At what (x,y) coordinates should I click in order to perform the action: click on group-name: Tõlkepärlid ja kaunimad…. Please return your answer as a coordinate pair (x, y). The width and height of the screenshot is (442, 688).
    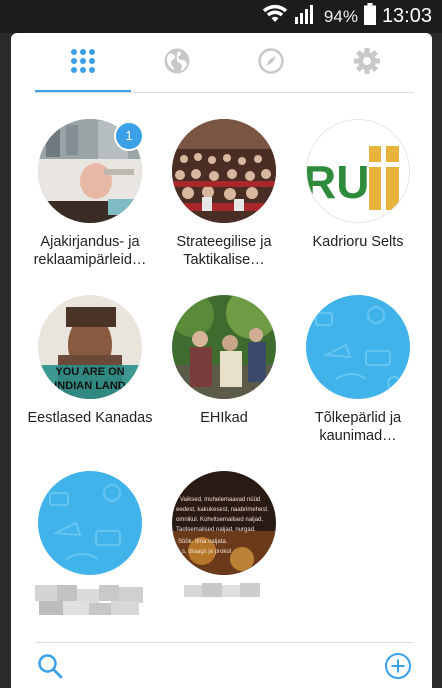
    Looking at the image, I should click on (358, 427).